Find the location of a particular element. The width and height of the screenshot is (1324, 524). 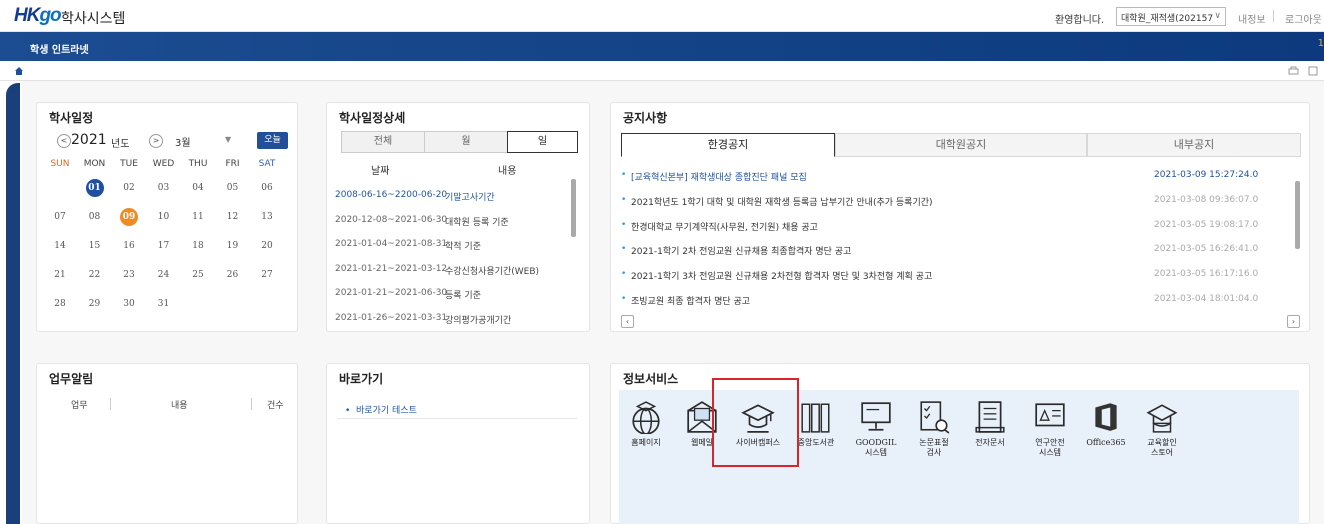

schedule-row: 2021-01-21~2021-06-30 등록 기준 is located at coordinates (450, 294).